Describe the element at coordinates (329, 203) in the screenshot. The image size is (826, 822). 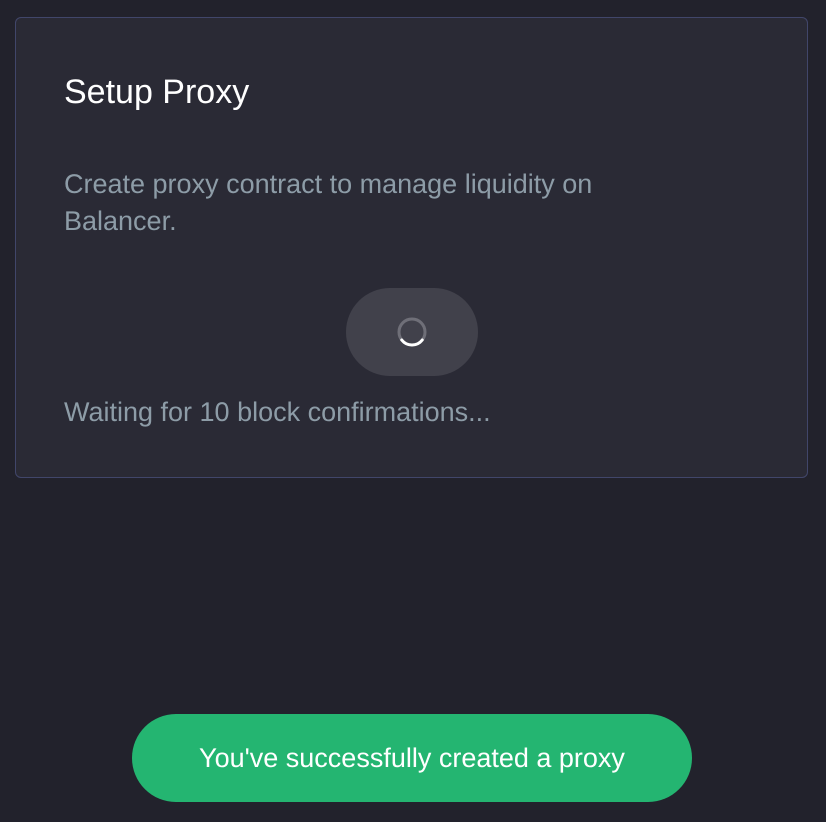
I see `card-description: Create proxy contract to manage liquidity on Balancer.` at that location.